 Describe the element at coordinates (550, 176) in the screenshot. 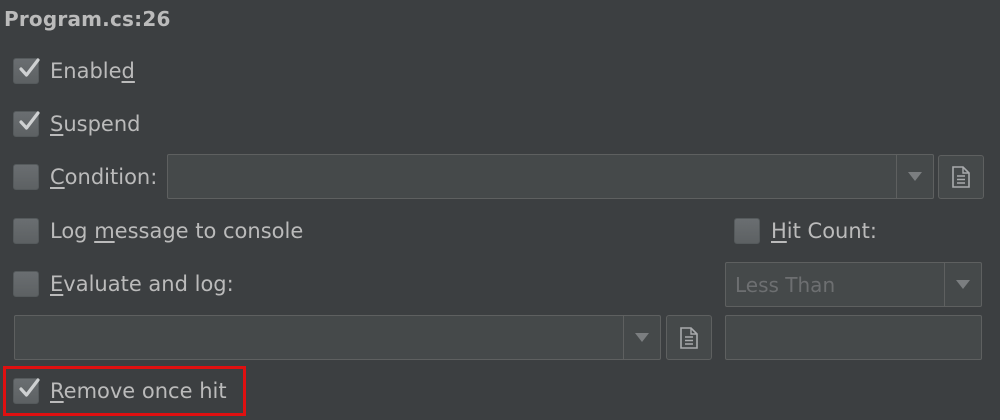

I see `condition-combobox` at that location.